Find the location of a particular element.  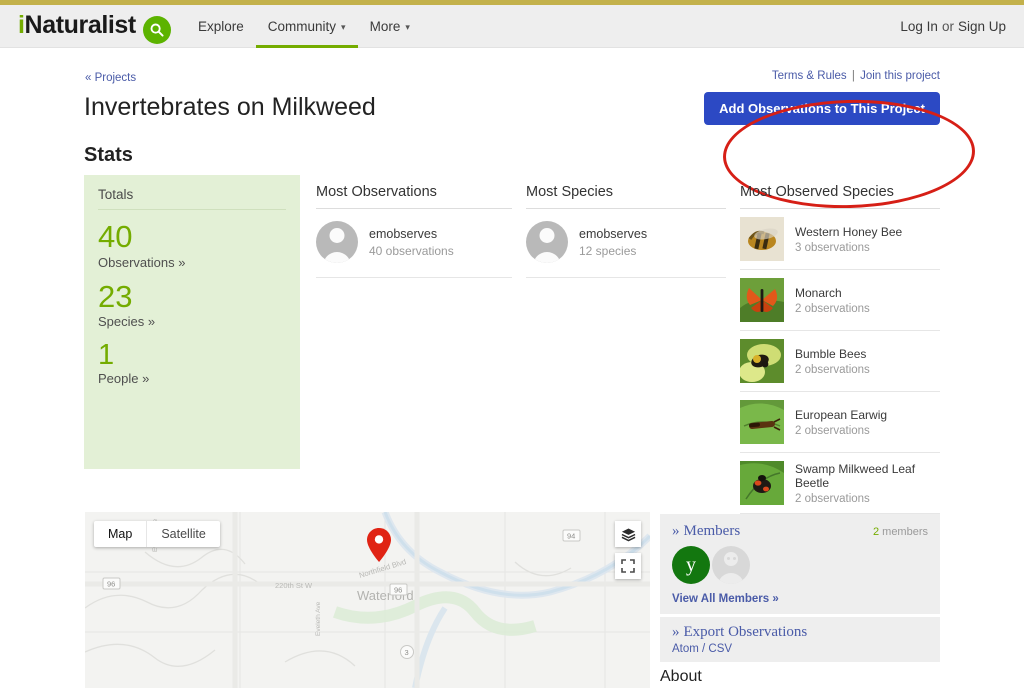

map-type-map-button: Map is located at coordinates (120, 534).